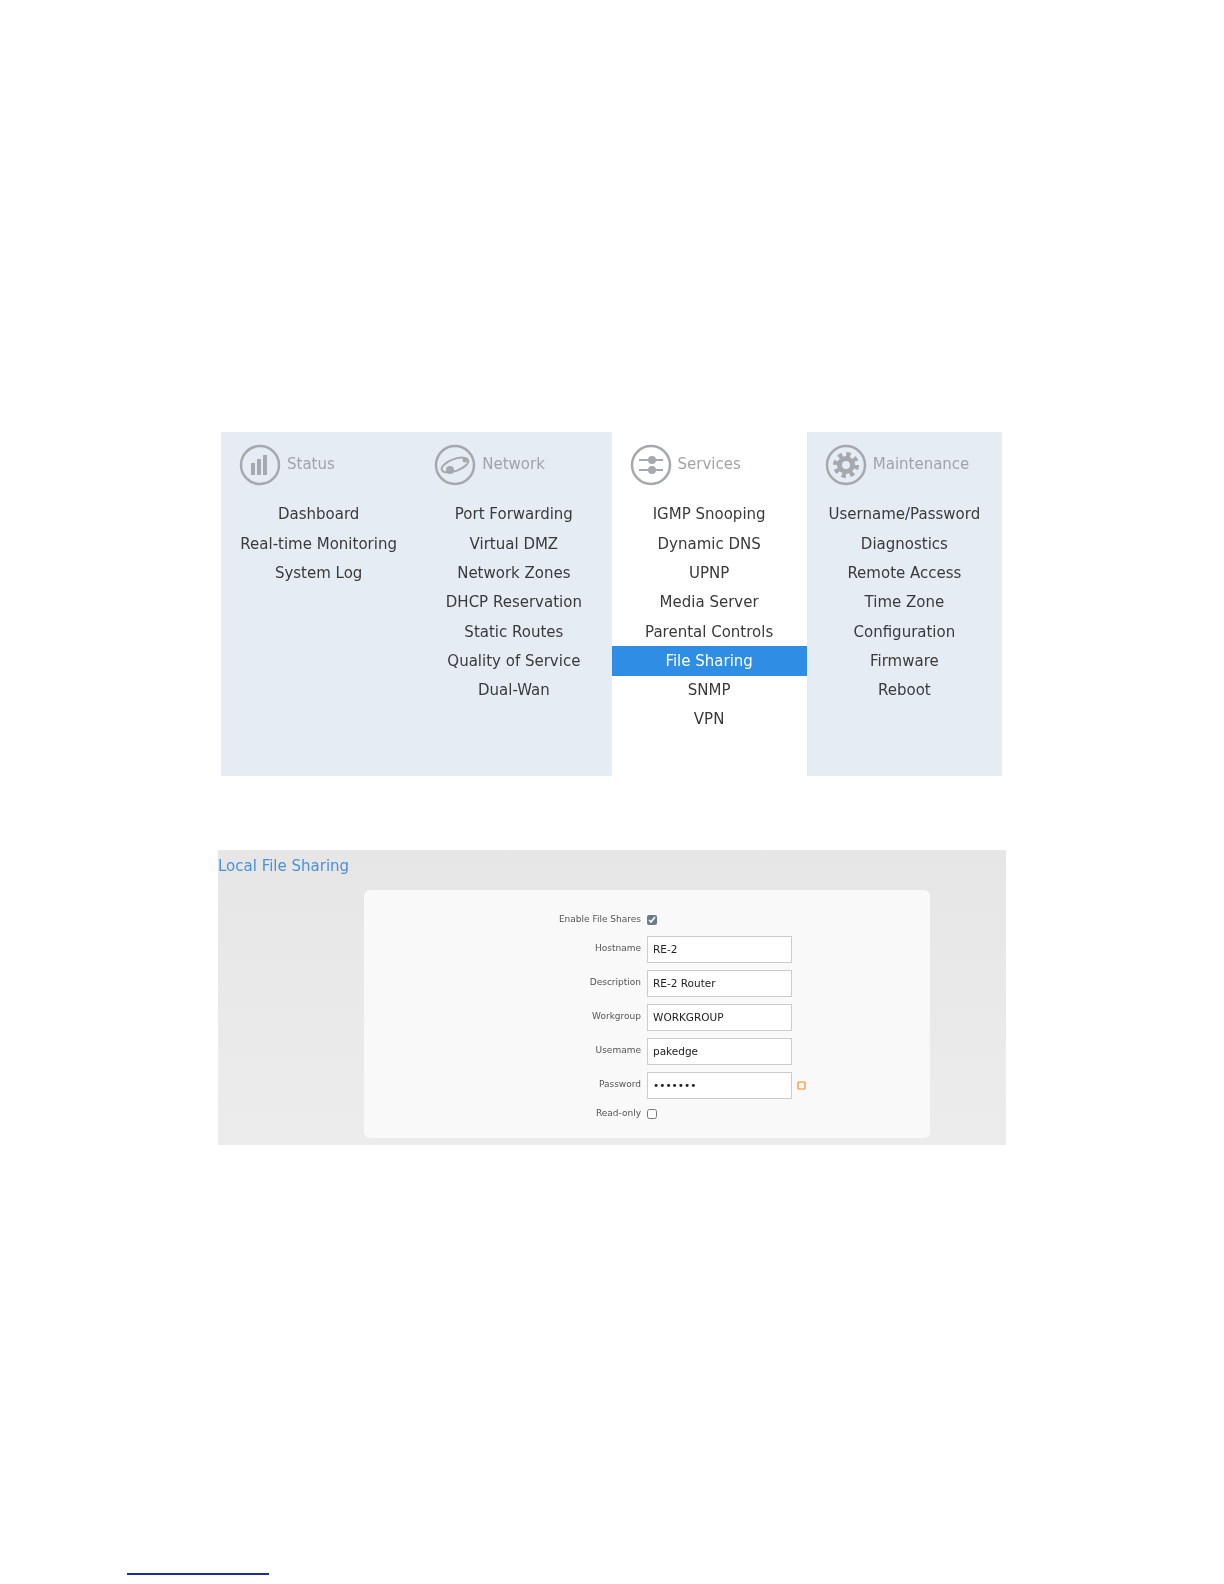 Image resolution: width=1224 pixels, height=1584 pixels. Describe the element at coordinates (719, 1051) in the screenshot. I see `input-field: pakedge` at that location.